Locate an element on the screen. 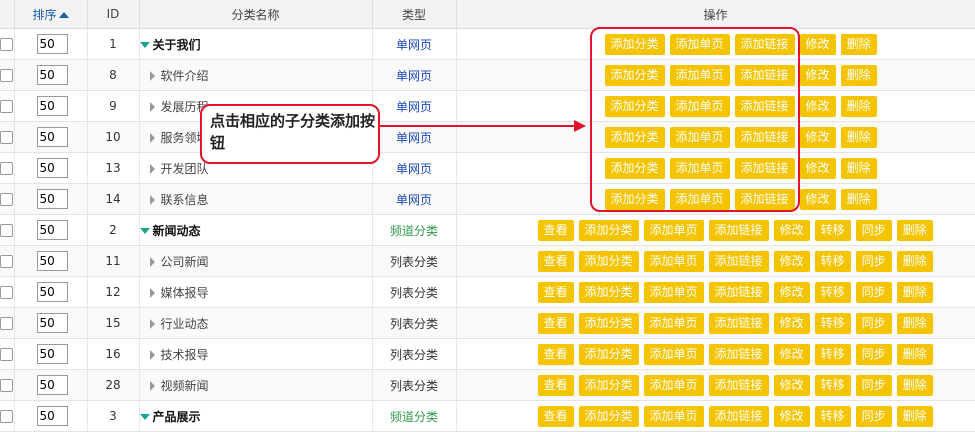  annotation-arrow-head is located at coordinates (580, 126).